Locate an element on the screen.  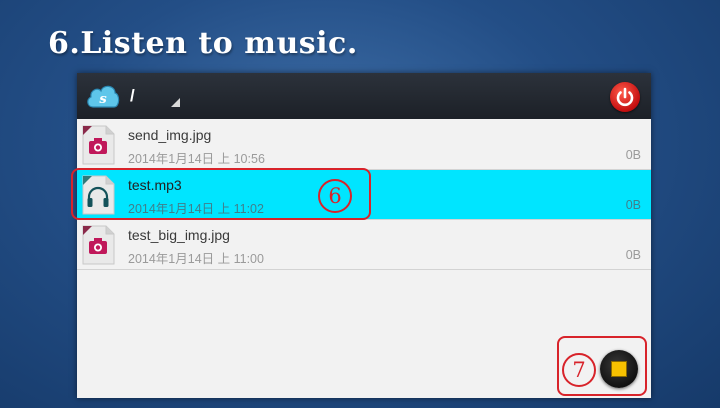
step6-marker: 6 is located at coordinates (335, 196).